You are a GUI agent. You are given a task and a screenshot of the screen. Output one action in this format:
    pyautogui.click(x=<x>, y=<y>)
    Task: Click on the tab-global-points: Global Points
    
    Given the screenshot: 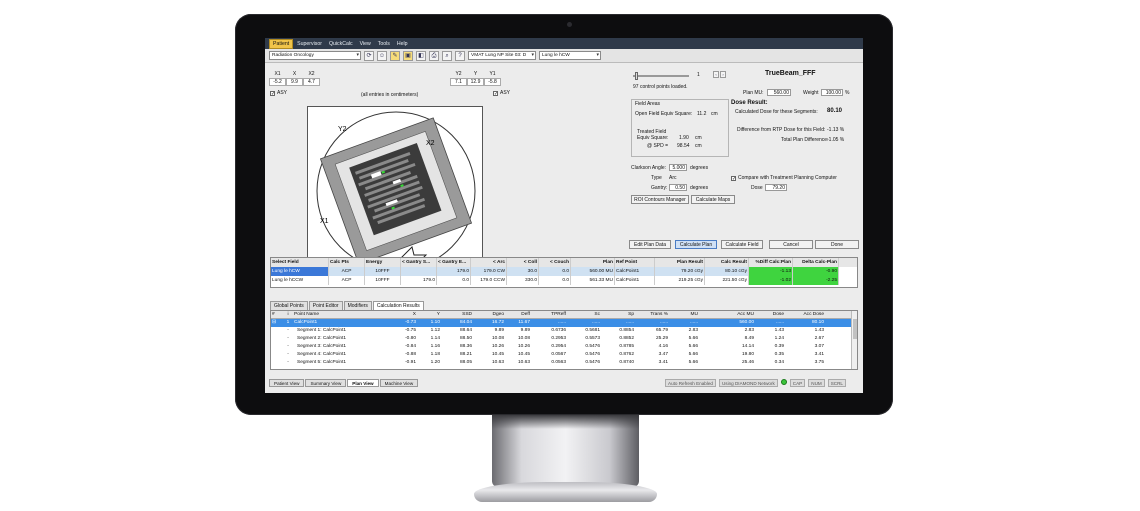 What is the action you would take?
    pyautogui.click(x=289, y=305)
    